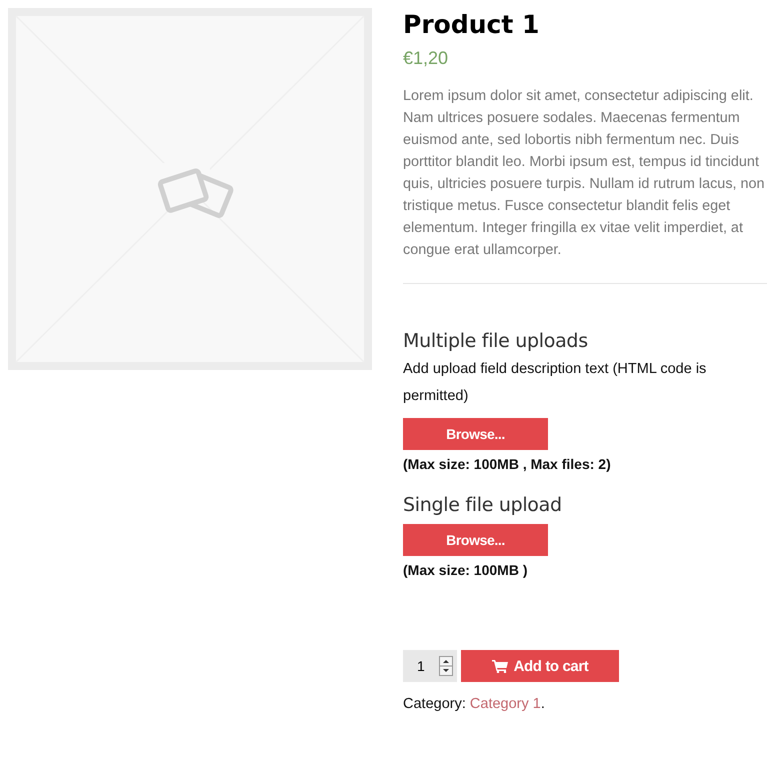 The width and height of the screenshot is (776, 768). I want to click on category-line: Category: Category 1., so click(474, 704).